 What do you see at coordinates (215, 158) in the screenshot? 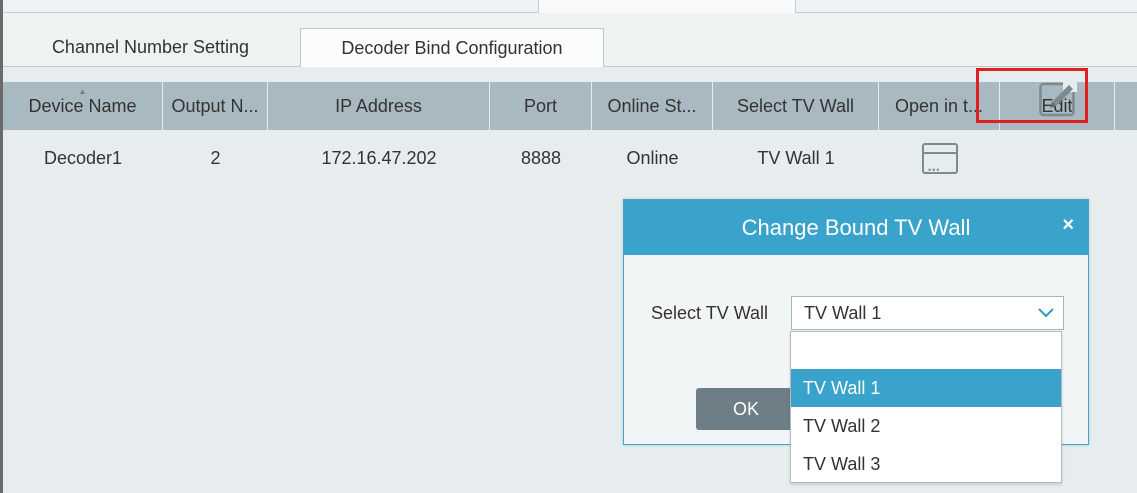
I see `cell-output-number: 2` at bounding box center [215, 158].